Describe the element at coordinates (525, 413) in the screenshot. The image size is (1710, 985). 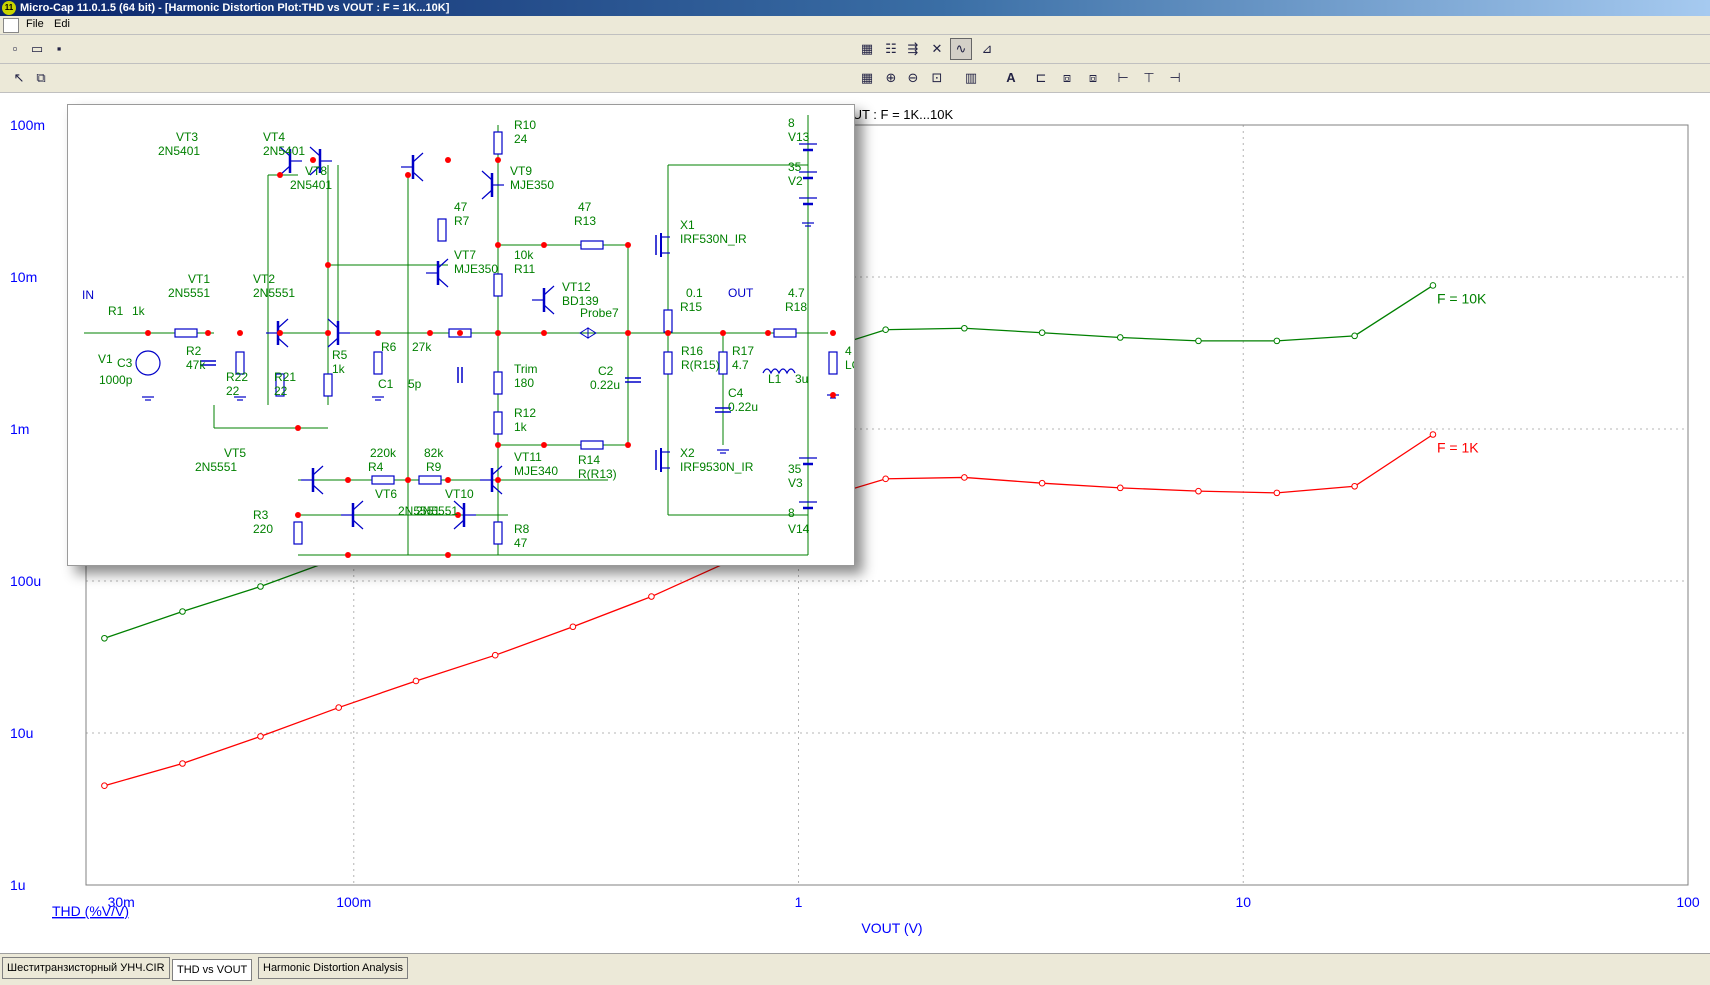
I see `schematic-label: R12` at that location.